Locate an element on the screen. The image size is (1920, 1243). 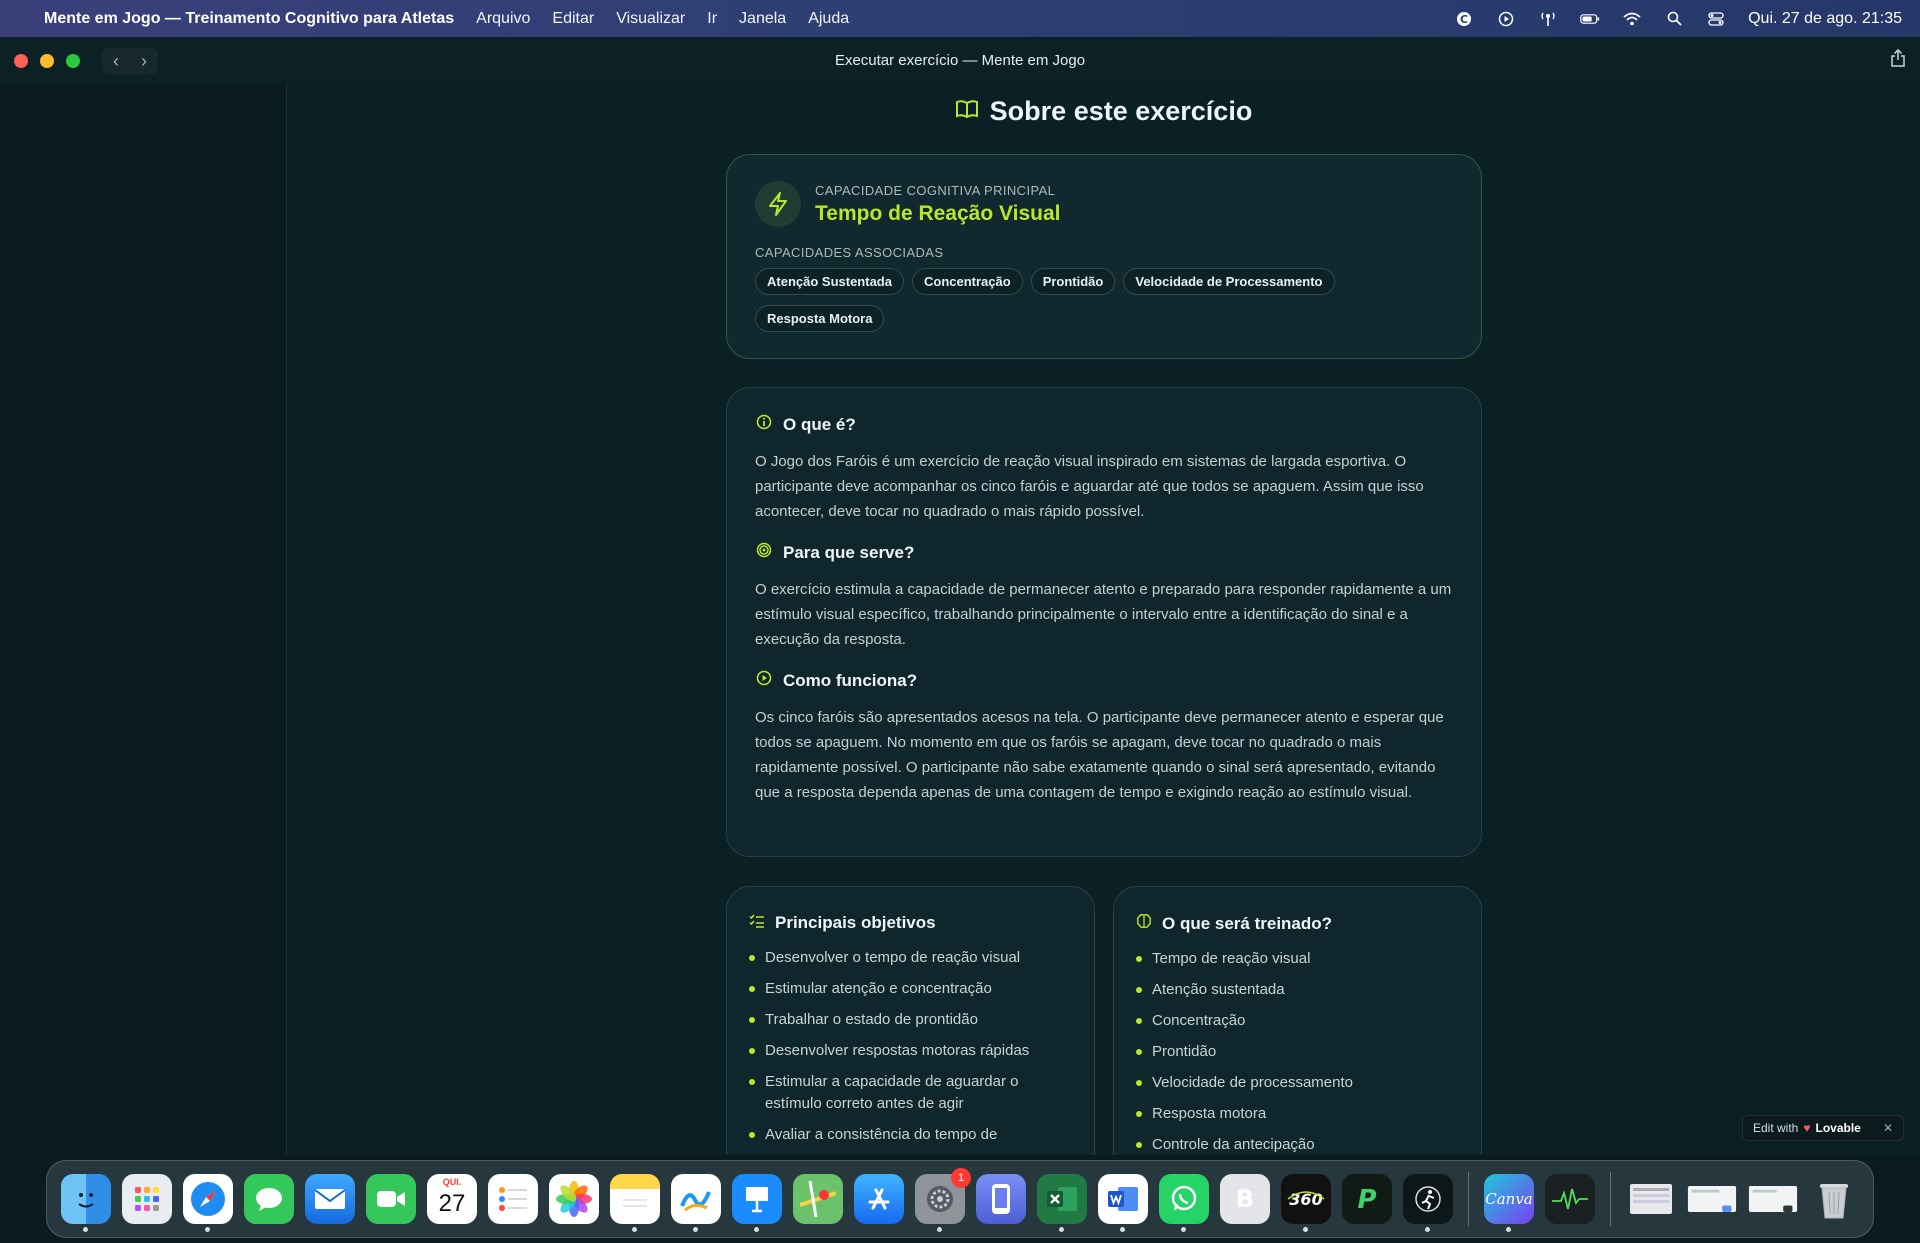
keynote-icon is located at coordinates (757, 1203).